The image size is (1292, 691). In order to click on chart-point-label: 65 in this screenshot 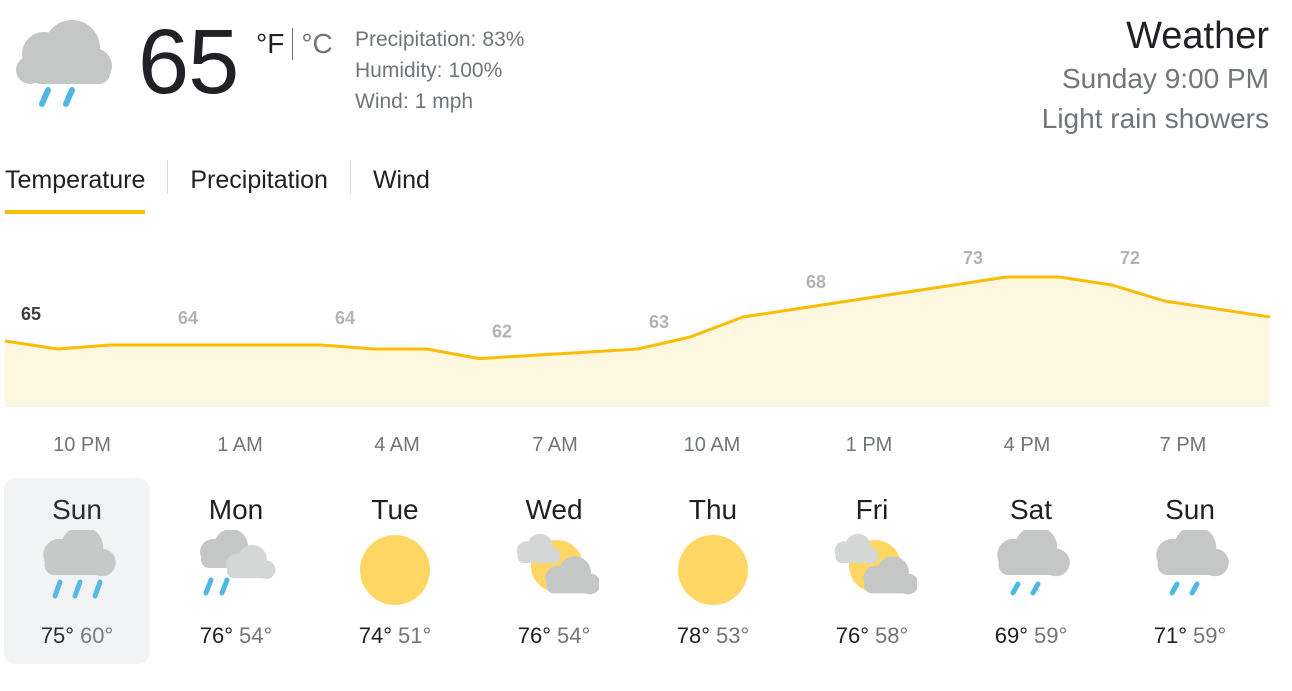, I will do `click(31, 314)`.